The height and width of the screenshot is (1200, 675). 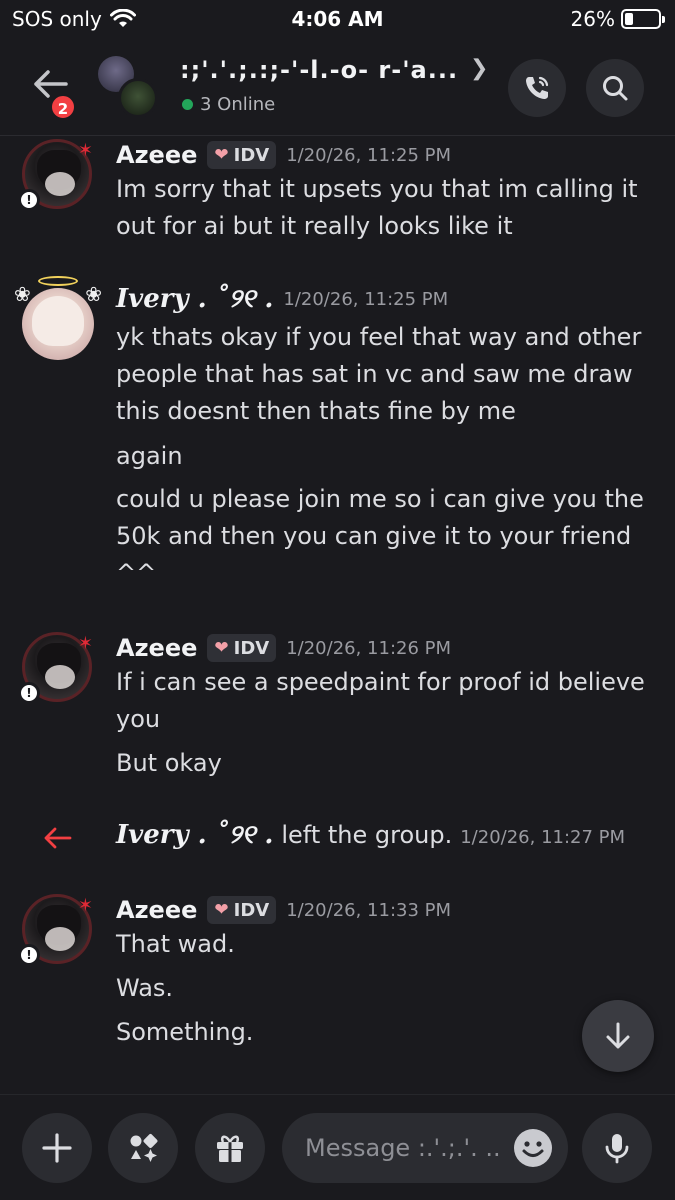 I want to click on system-action: left the group., so click(x=367, y=835).